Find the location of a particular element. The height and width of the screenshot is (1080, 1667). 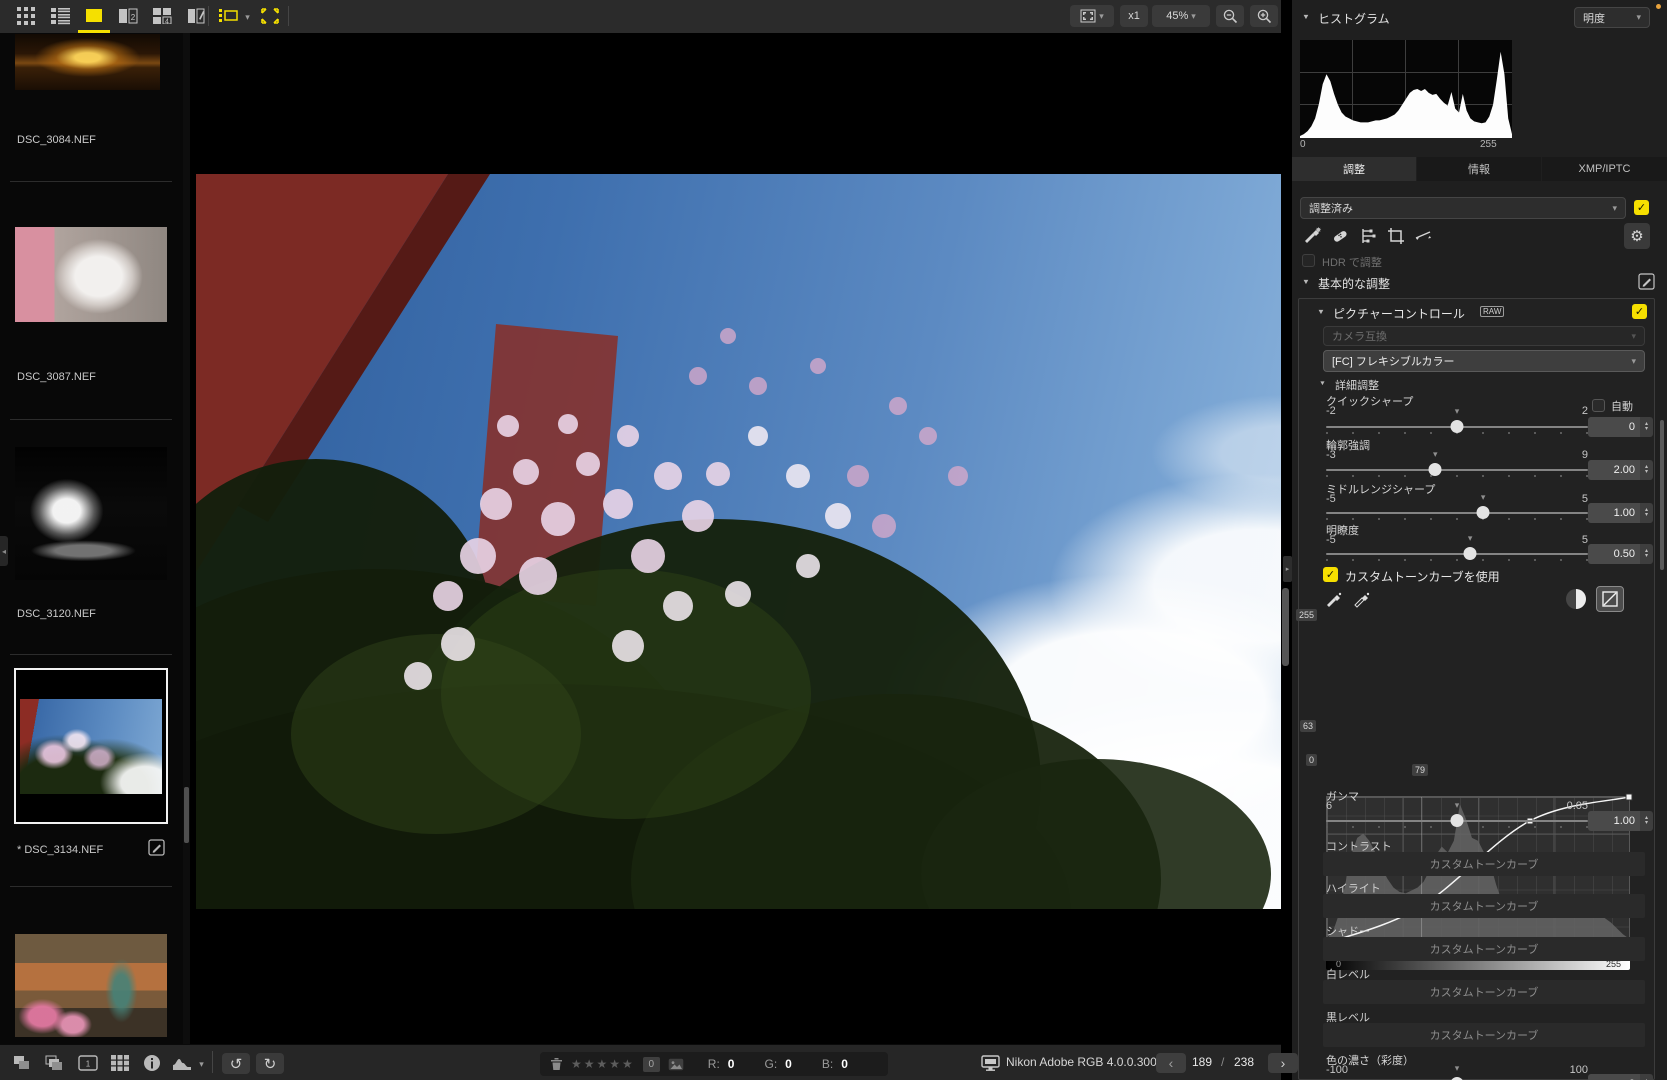

edited-pencil-icon is located at coordinates (156, 847).